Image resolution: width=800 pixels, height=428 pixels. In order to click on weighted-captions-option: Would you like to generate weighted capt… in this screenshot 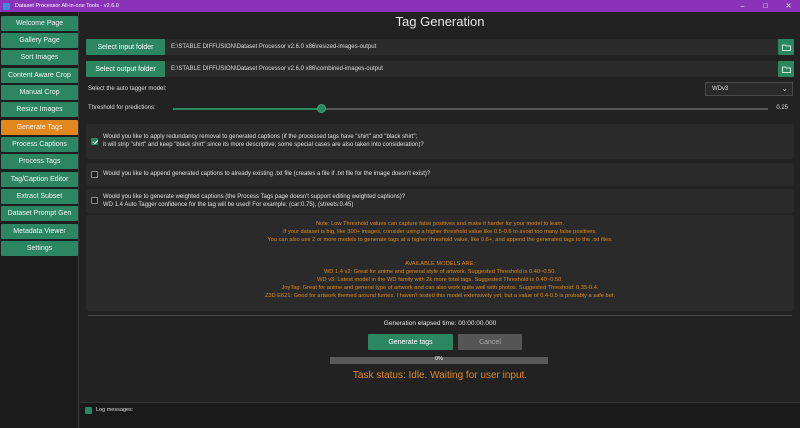, I will do `click(440, 201)`.